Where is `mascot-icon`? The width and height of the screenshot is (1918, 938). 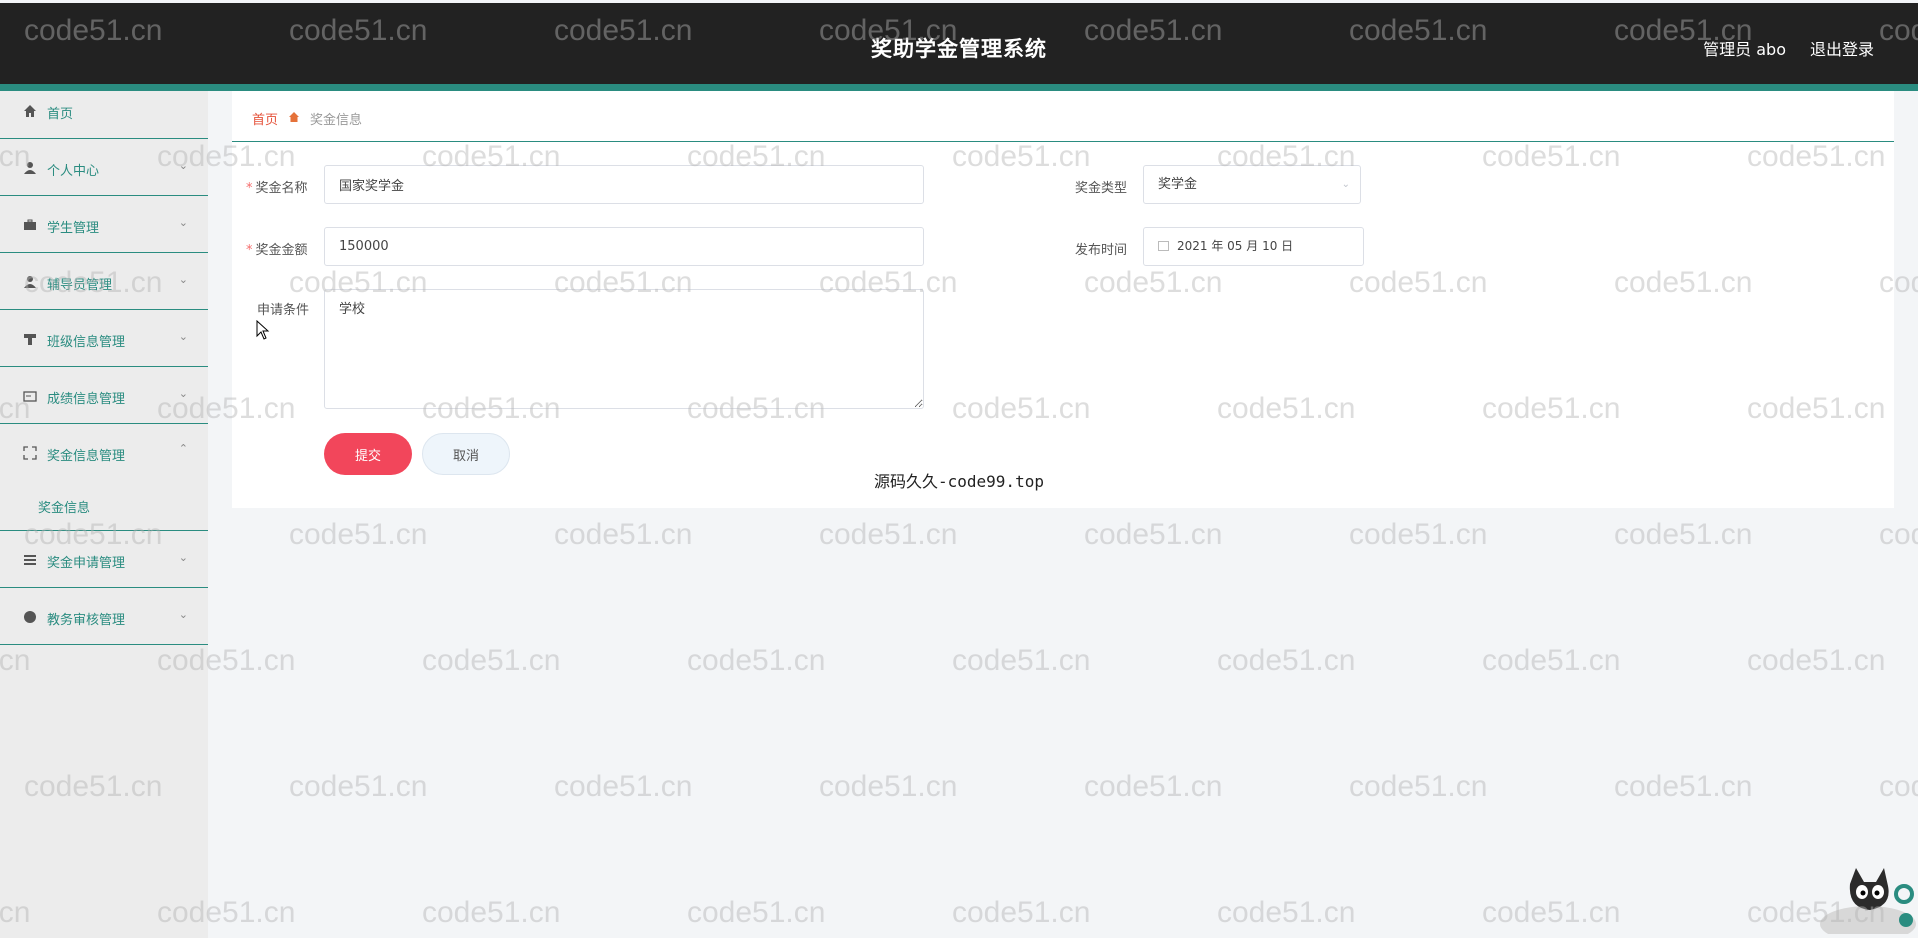
mascot-icon is located at coordinates (1863, 901).